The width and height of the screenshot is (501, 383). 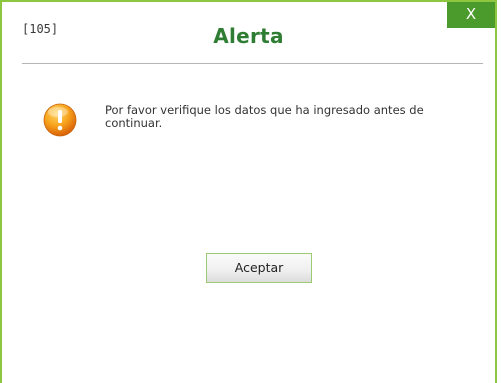 What do you see at coordinates (471, 15) in the screenshot?
I see `close-button: X` at bounding box center [471, 15].